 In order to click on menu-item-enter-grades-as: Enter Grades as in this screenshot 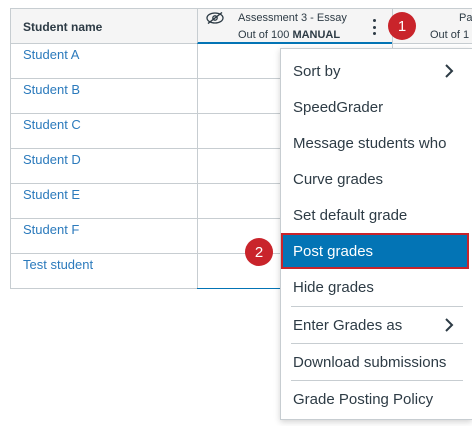, I will do `click(376, 325)`.